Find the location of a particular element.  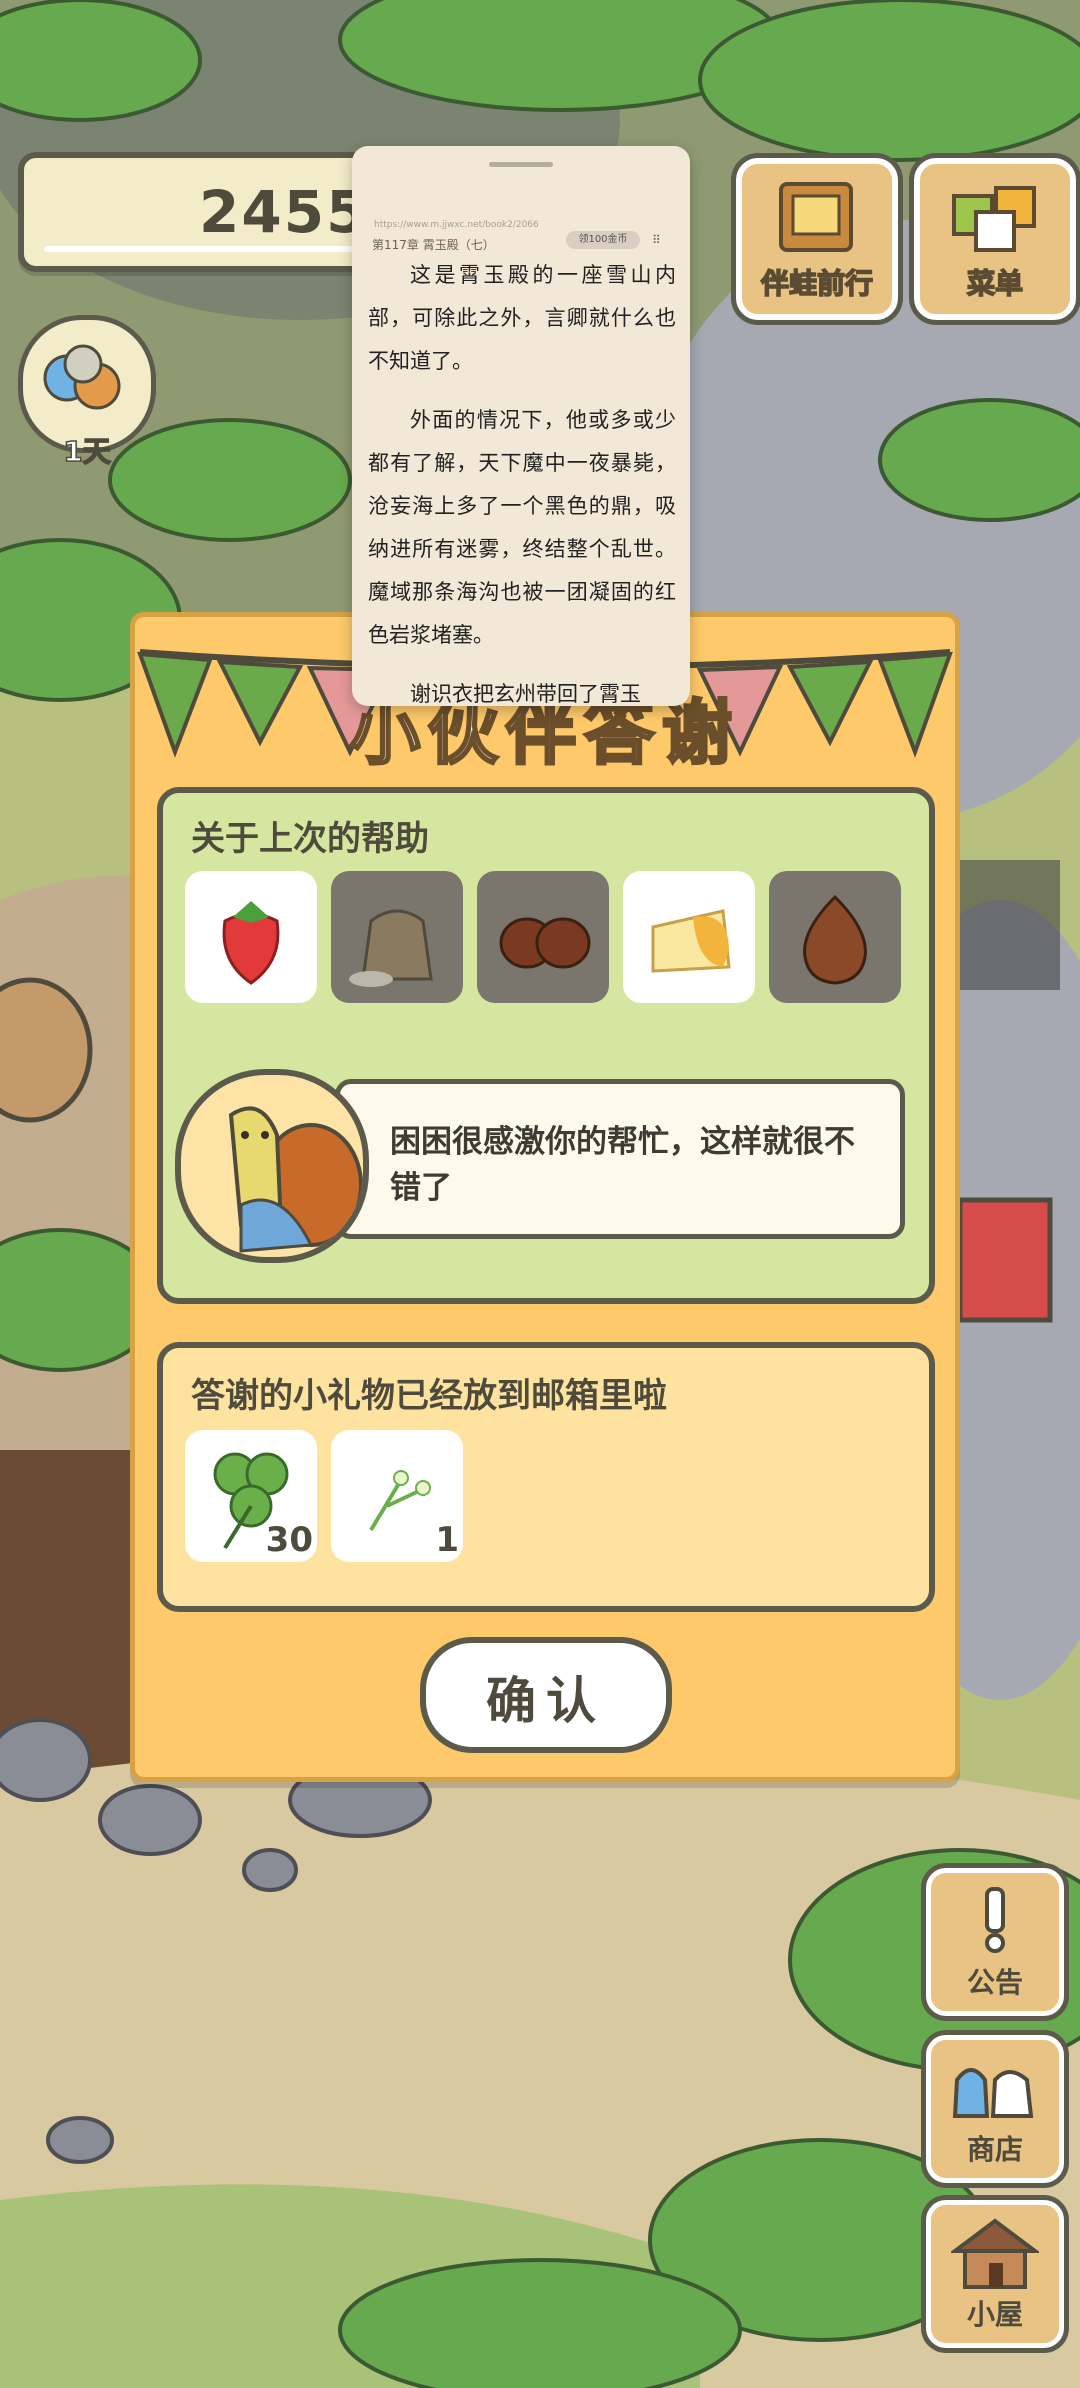

confirm-button-label: 确认 is located at coordinates (546, 1701).